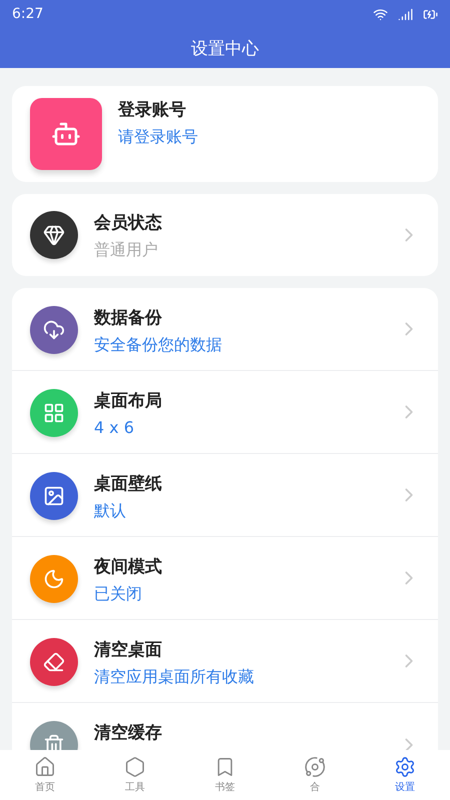 The height and width of the screenshot is (800, 450). What do you see at coordinates (225, 329) in the screenshot?
I see `settings-item: 数据备份 安全备份您的数据` at bounding box center [225, 329].